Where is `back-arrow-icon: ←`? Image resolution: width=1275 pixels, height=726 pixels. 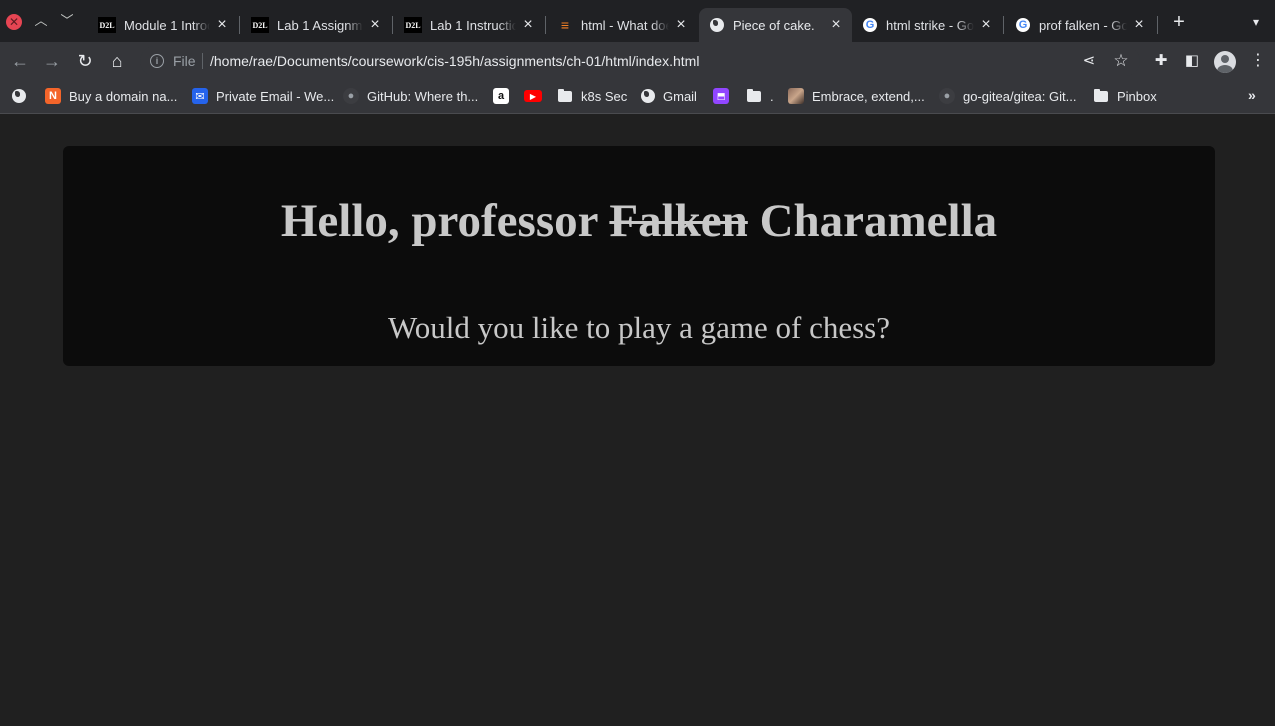
back-arrow-icon: ← is located at coordinates (20, 61).